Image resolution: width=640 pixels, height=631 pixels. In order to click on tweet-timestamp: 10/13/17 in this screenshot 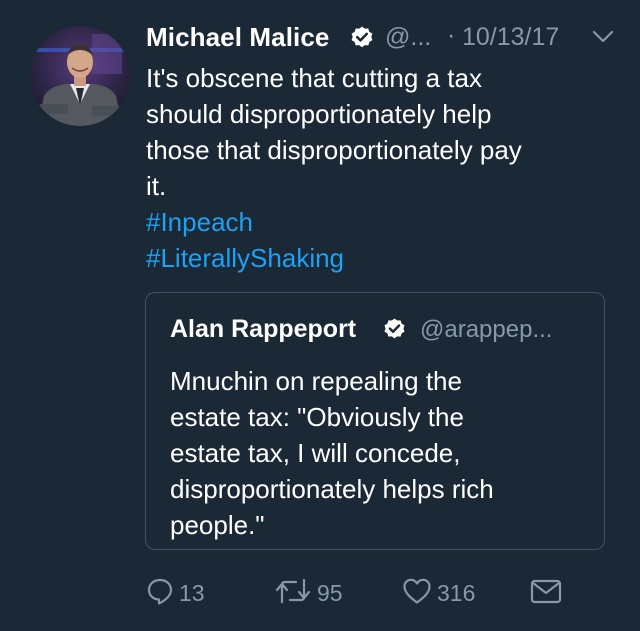, I will do `click(510, 37)`.